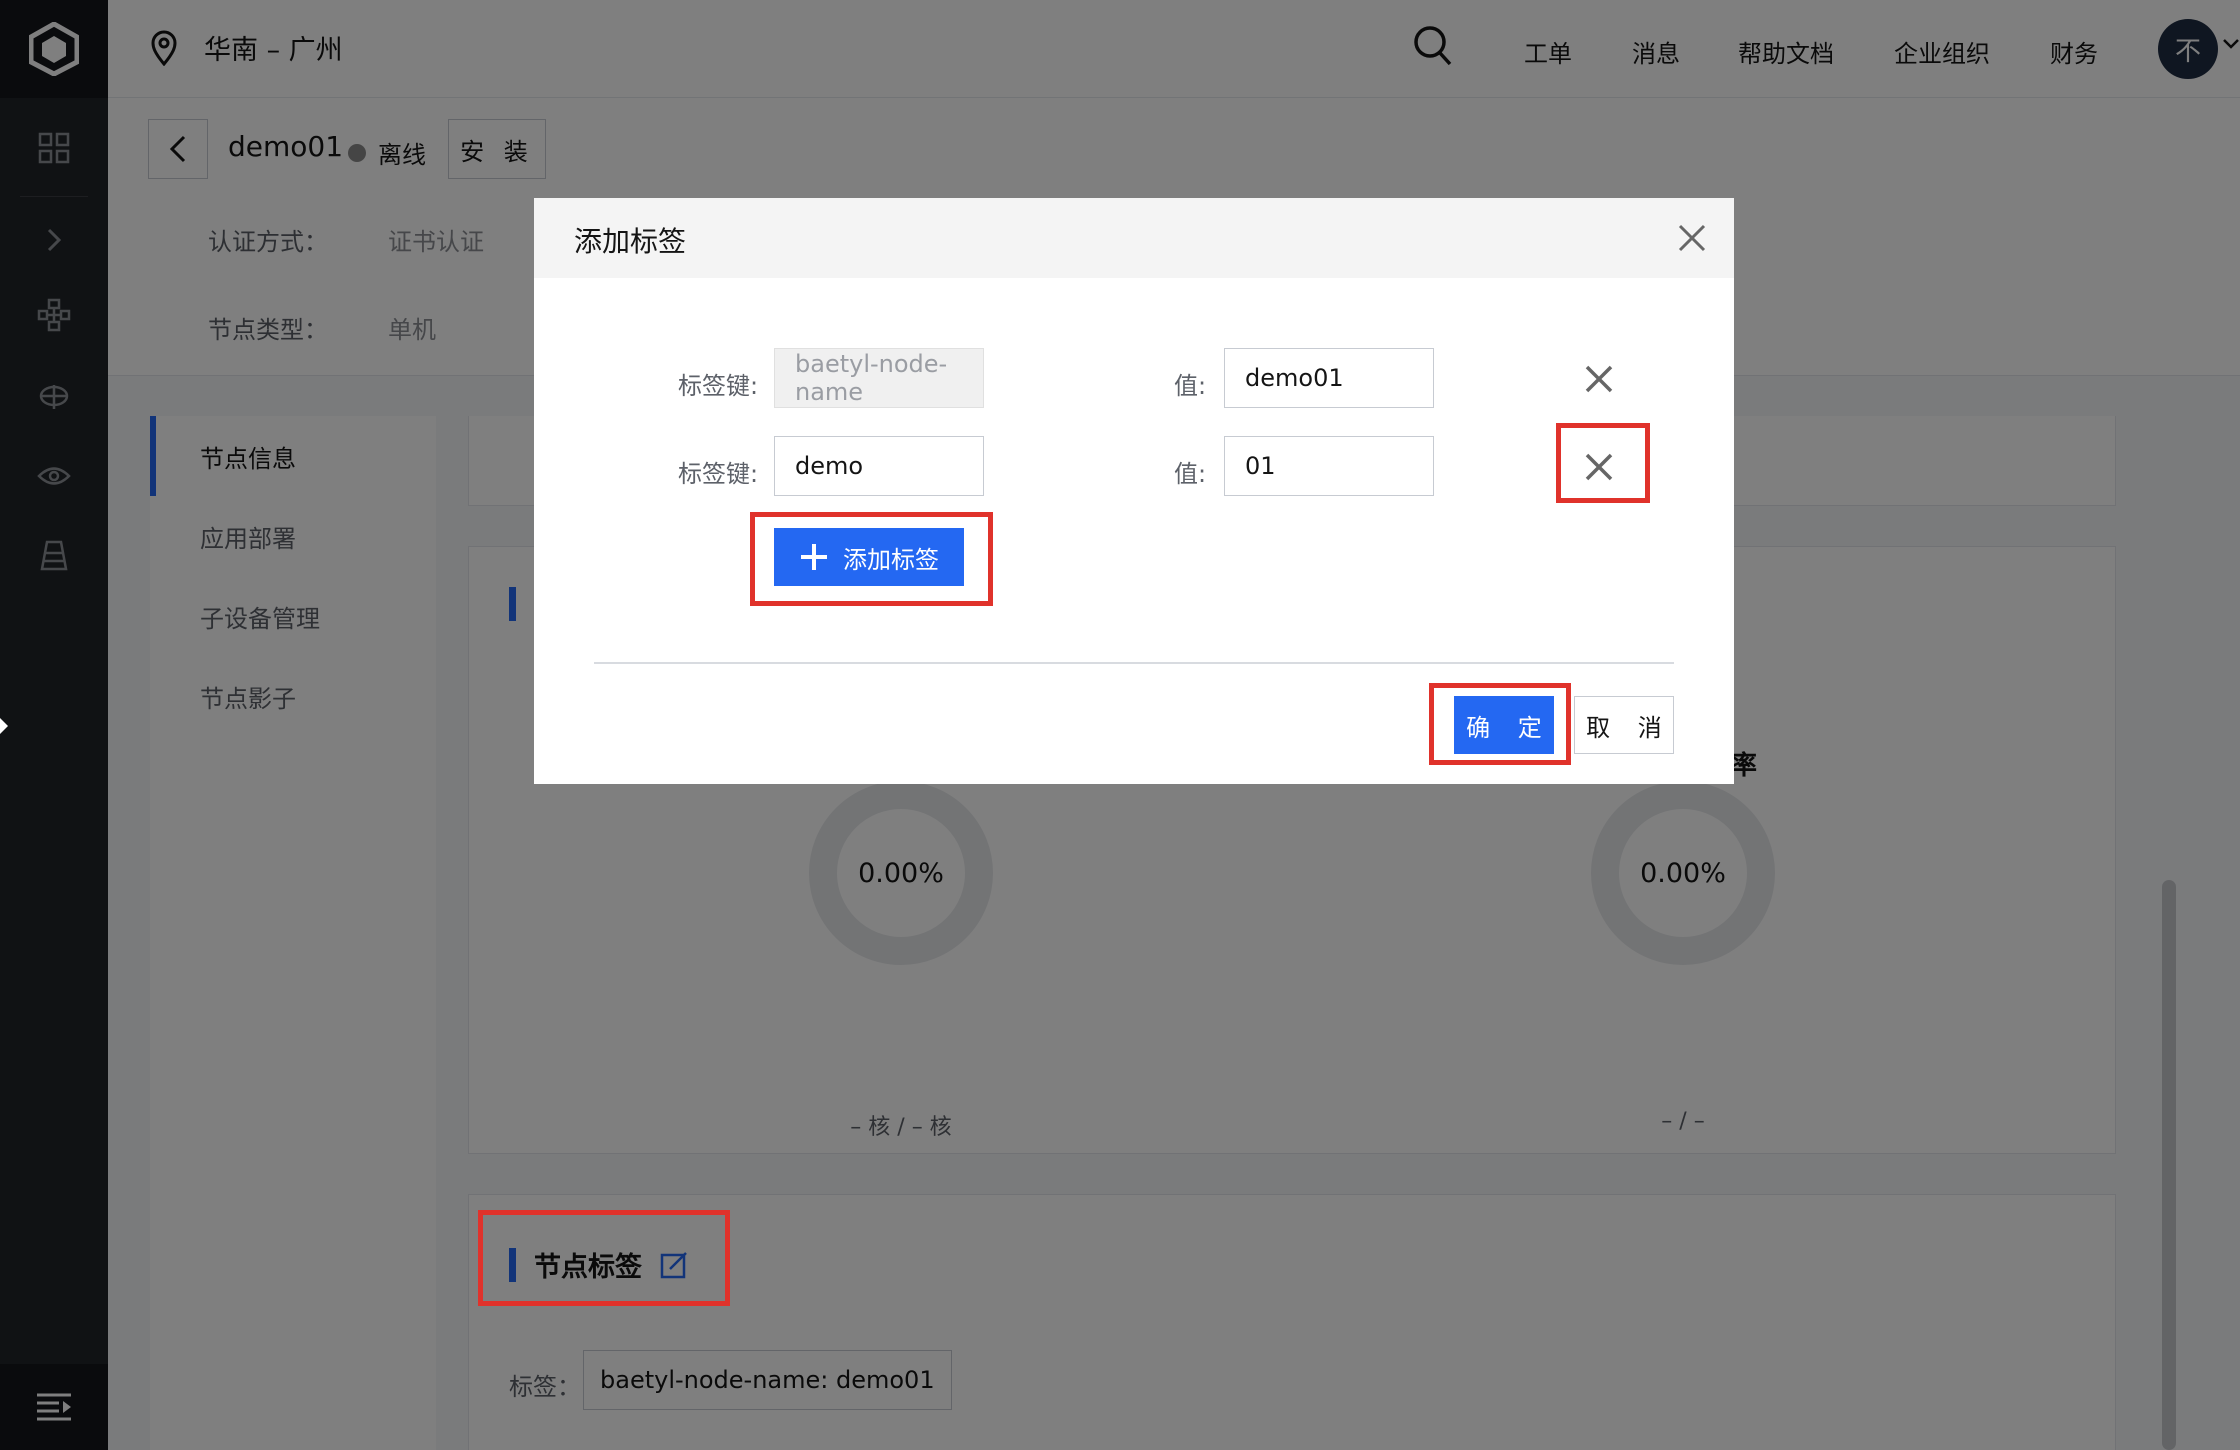 The height and width of the screenshot is (1450, 2240). Describe the element at coordinates (1190, 474) in the screenshot. I see `tag-value-label-2: 值:` at that location.